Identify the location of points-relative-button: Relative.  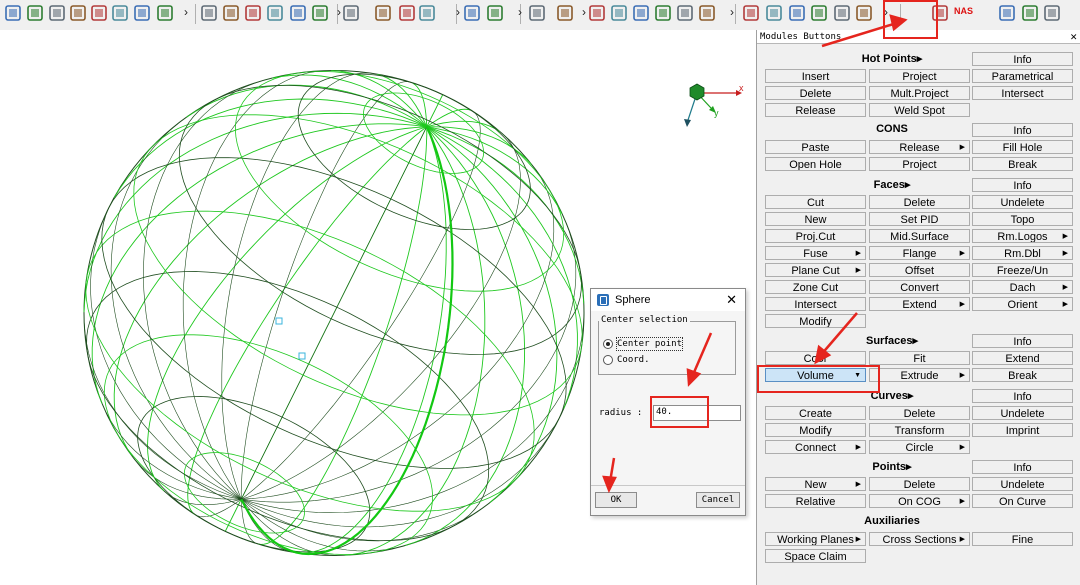
(815, 501).